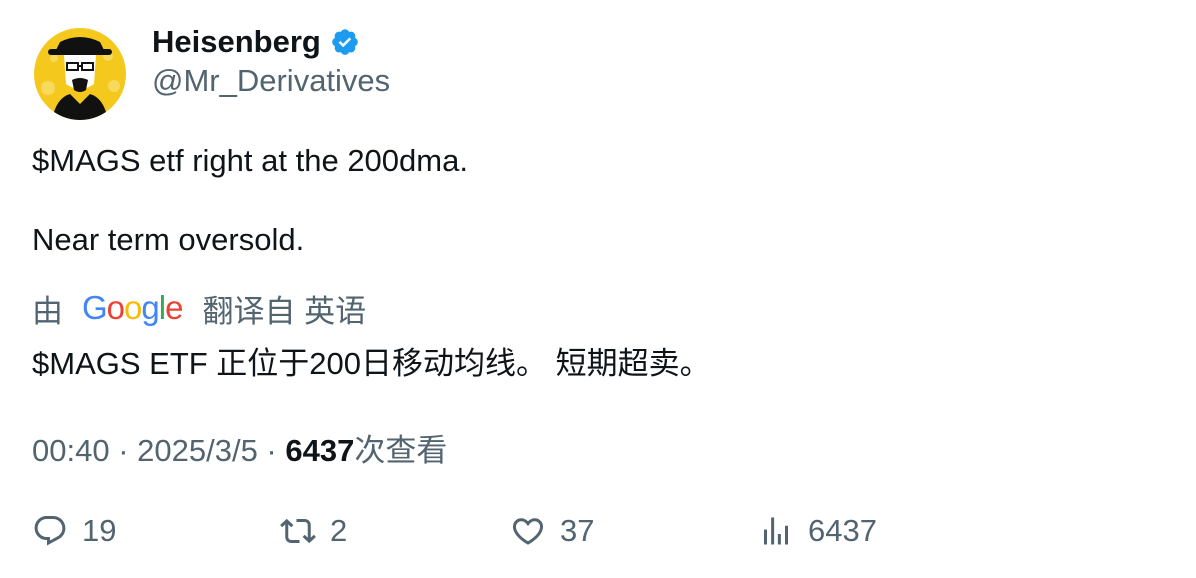 This screenshot has height=578, width=1196. I want to click on reply-count: 19, so click(99, 530).